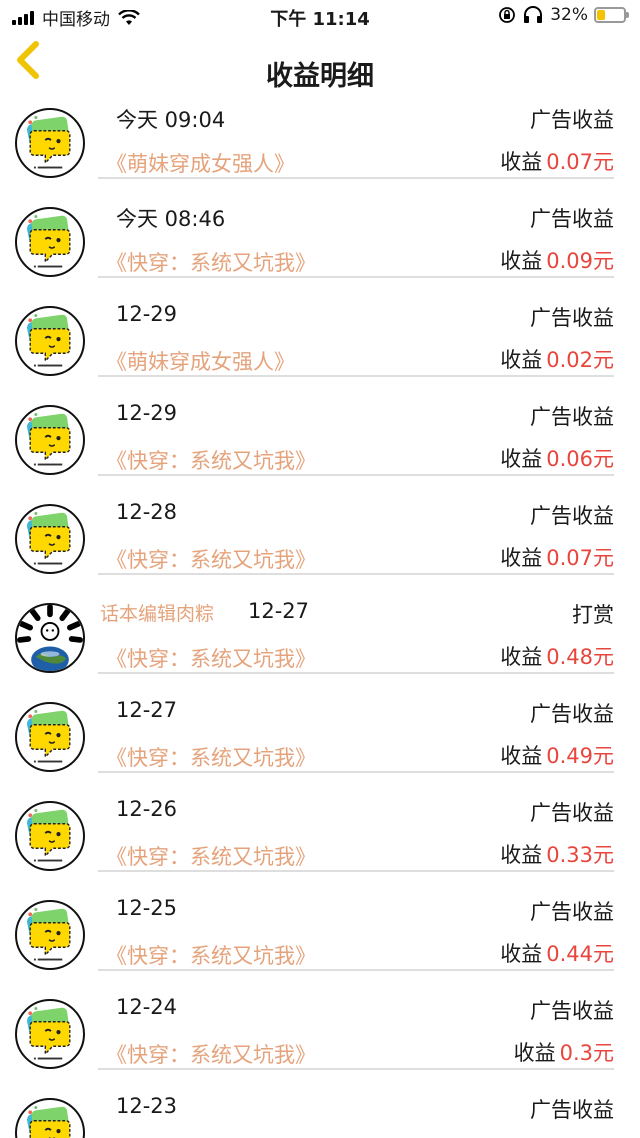  I want to click on row-header: 12-23 广告收益, so click(357, 1106).